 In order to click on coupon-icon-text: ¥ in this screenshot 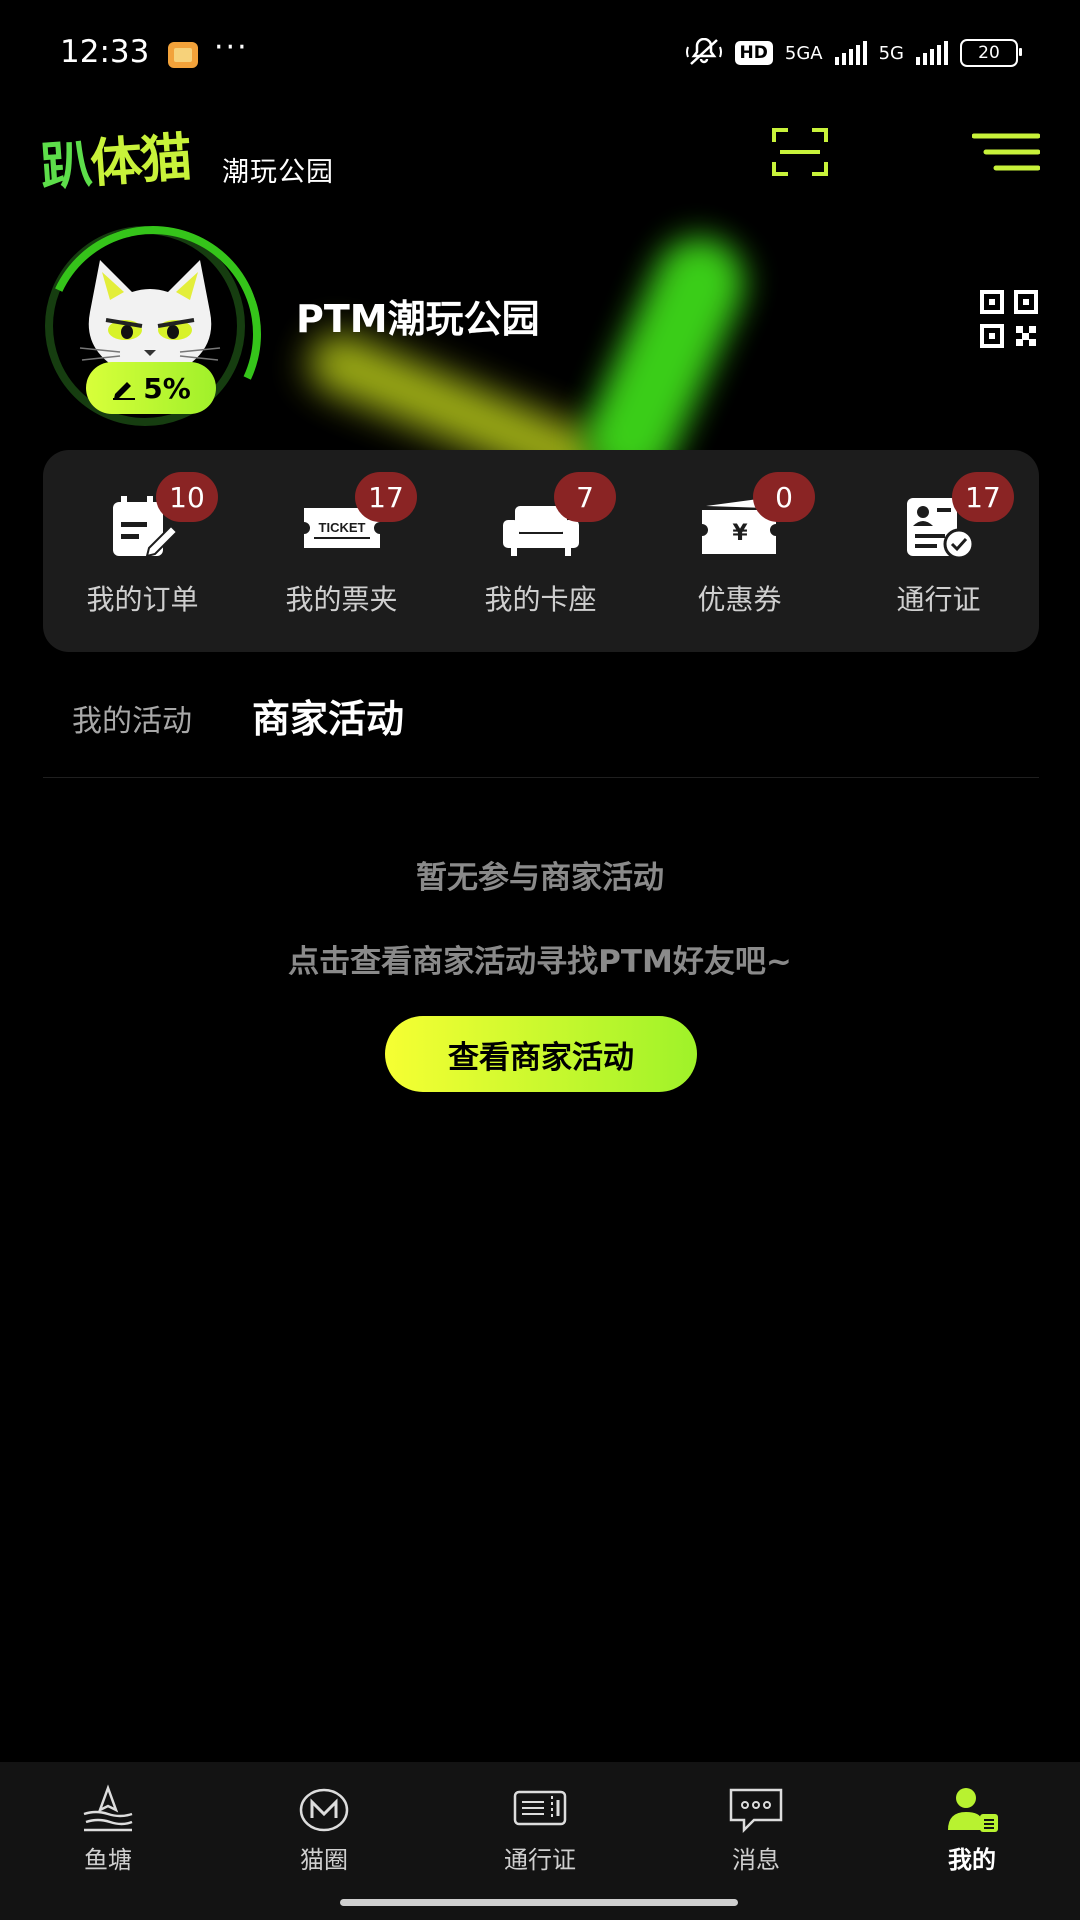, I will do `click(740, 533)`.